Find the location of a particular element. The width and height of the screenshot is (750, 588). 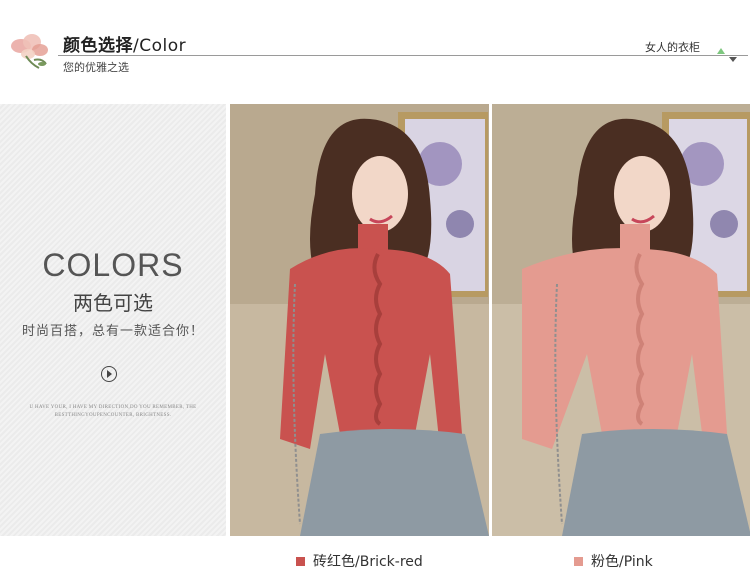

header-divider is located at coordinates (403, 55).